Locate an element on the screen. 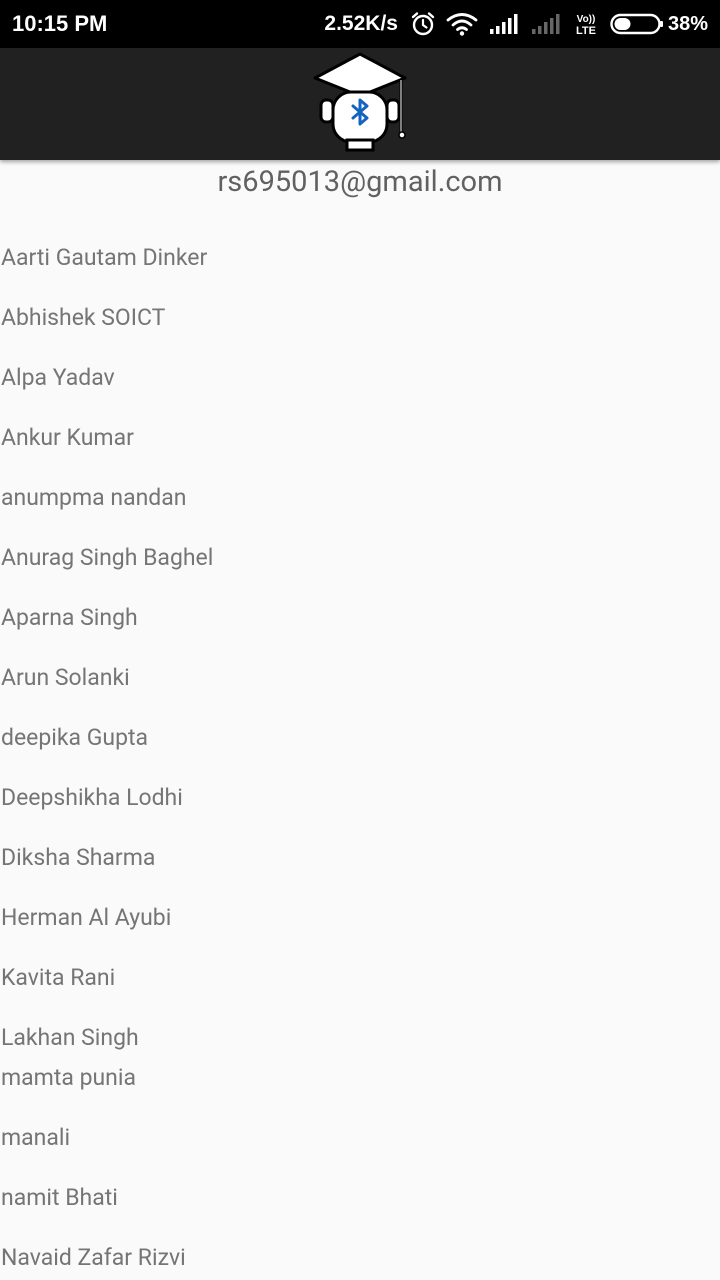 The width and height of the screenshot is (720, 1280). contact-list-item: Aparna Singh is located at coordinates (69, 618).